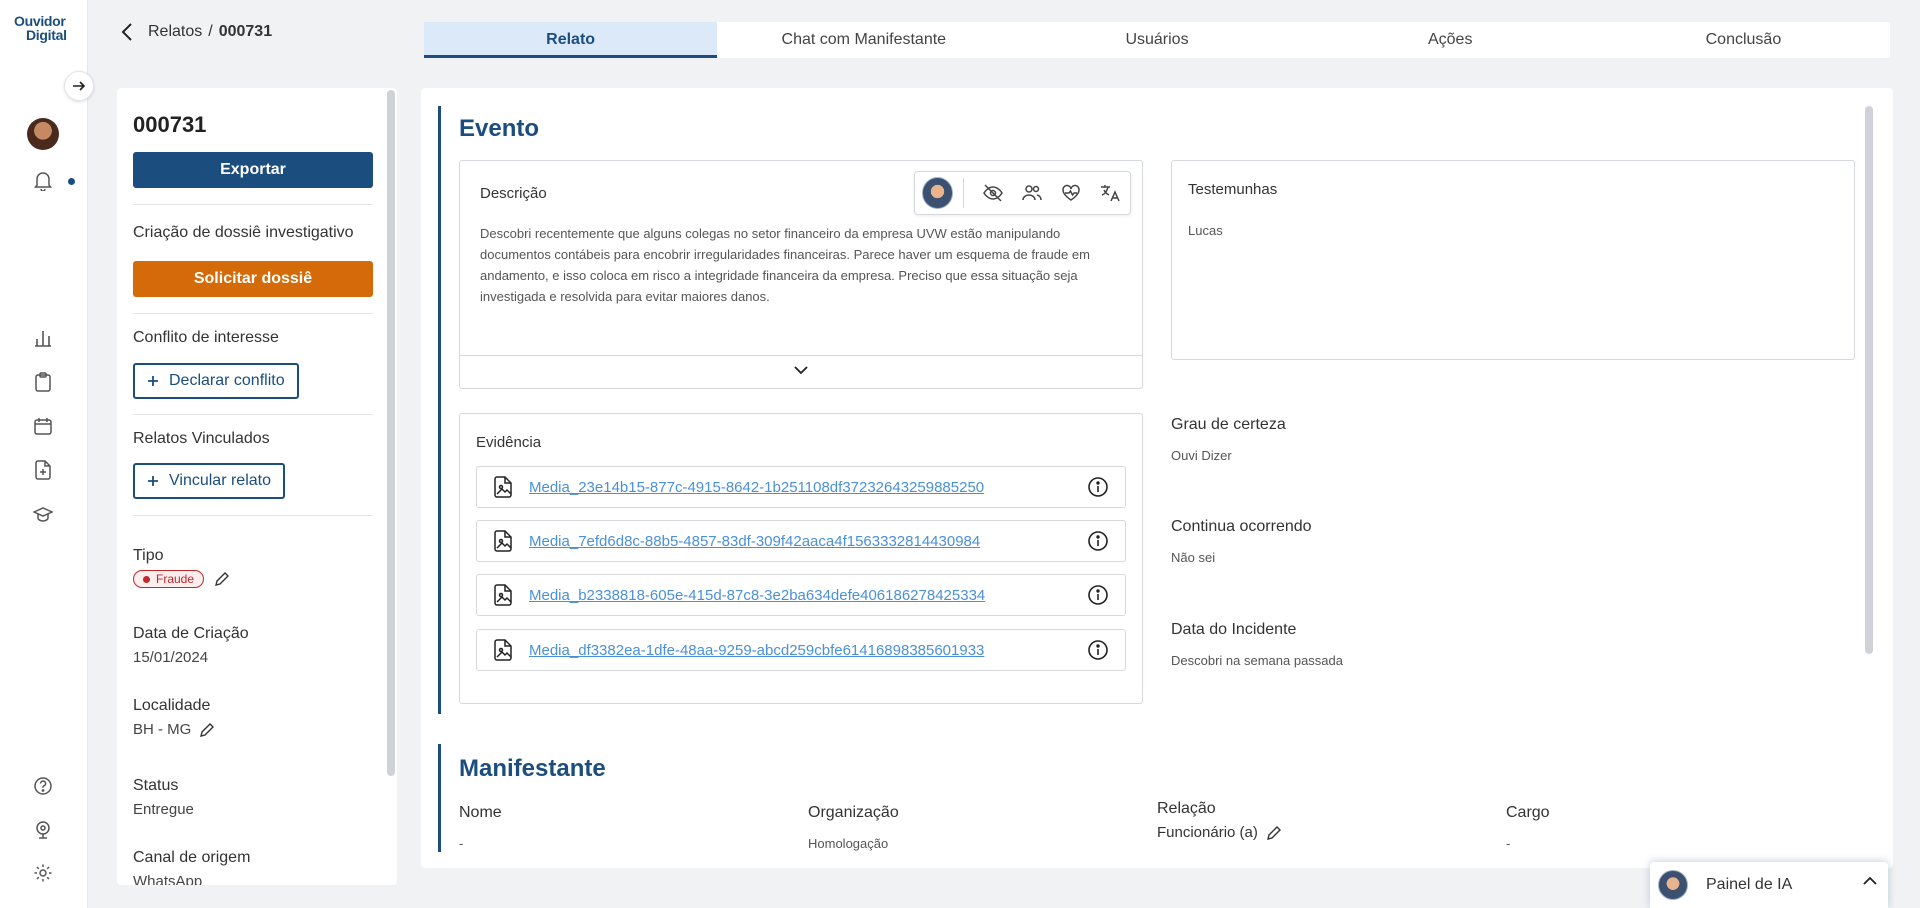 The height and width of the screenshot is (908, 1920). I want to click on logo-line1: Ouvidor, so click(40, 21).